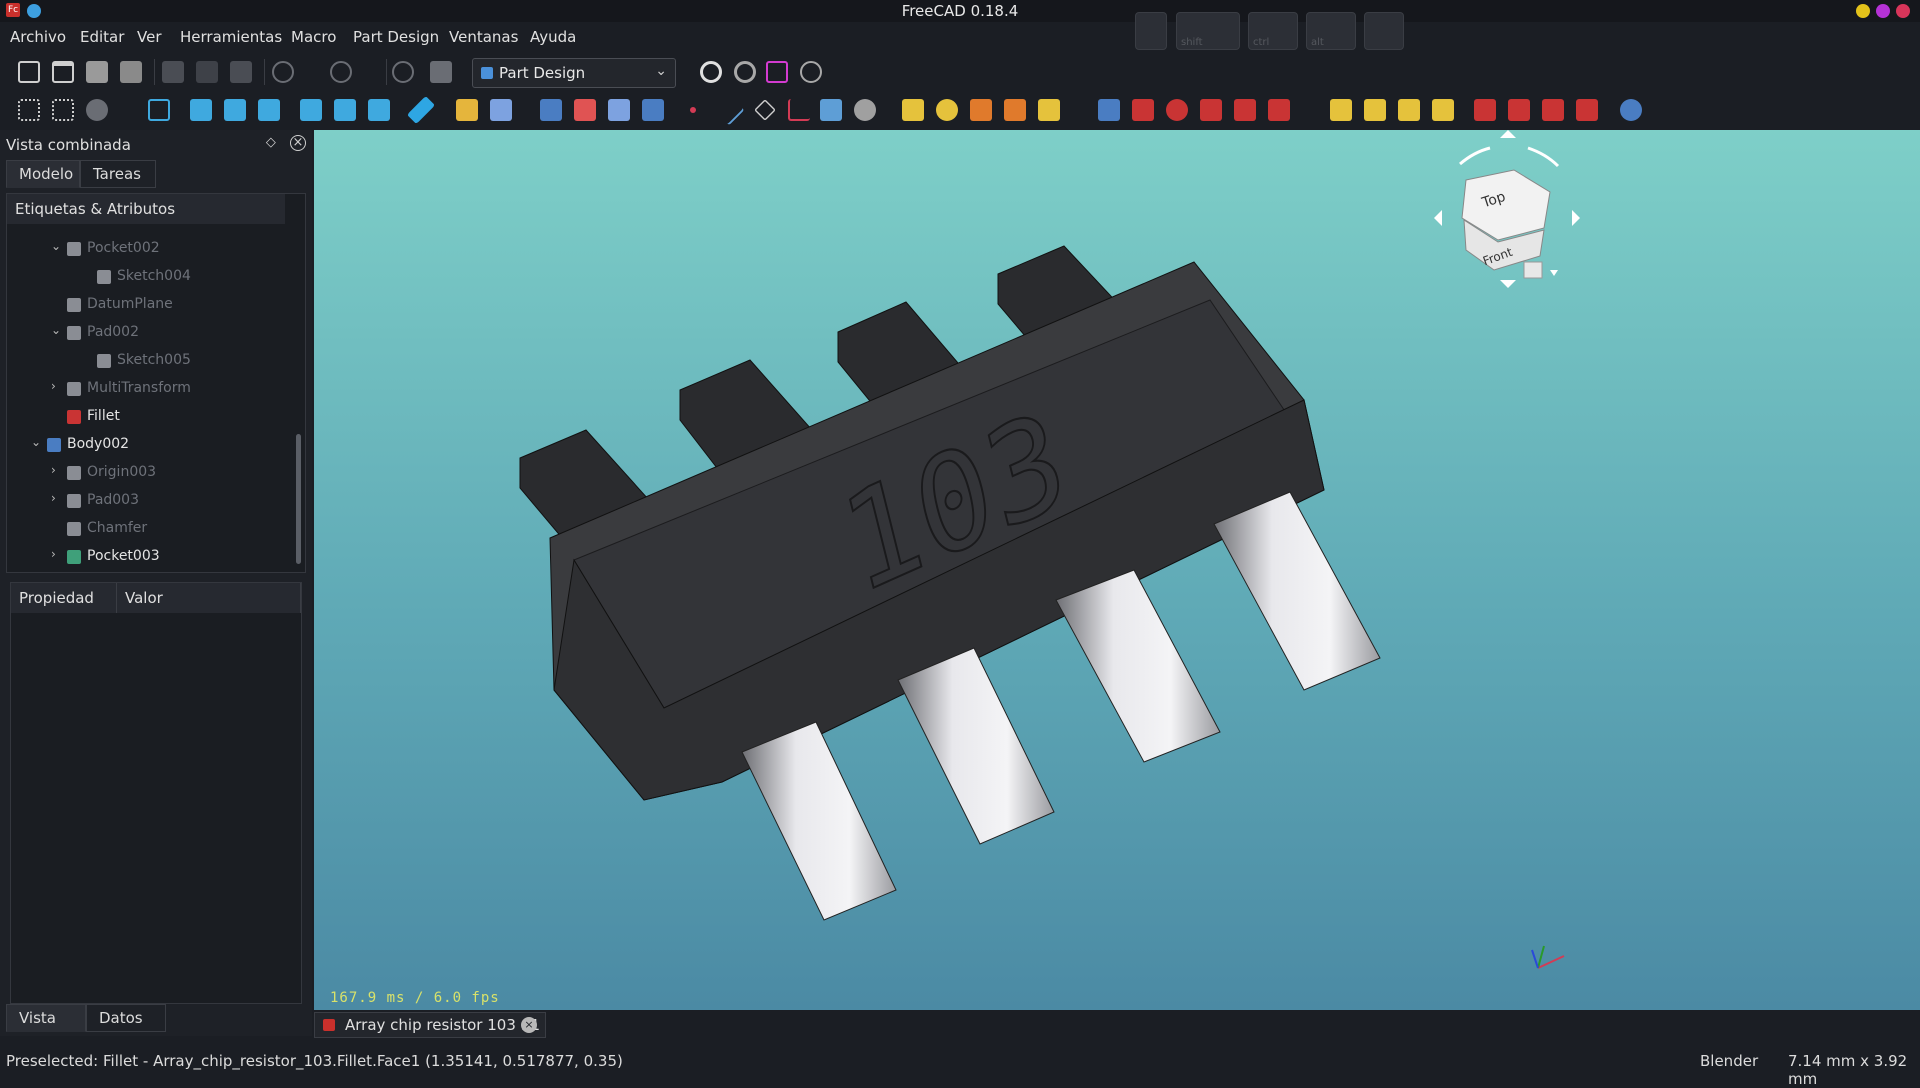 Image resolution: width=1920 pixels, height=1088 pixels. What do you see at coordinates (981, 110) in the screenshot?
I see `additive-loft-icon` at bounding box center [981, 110].